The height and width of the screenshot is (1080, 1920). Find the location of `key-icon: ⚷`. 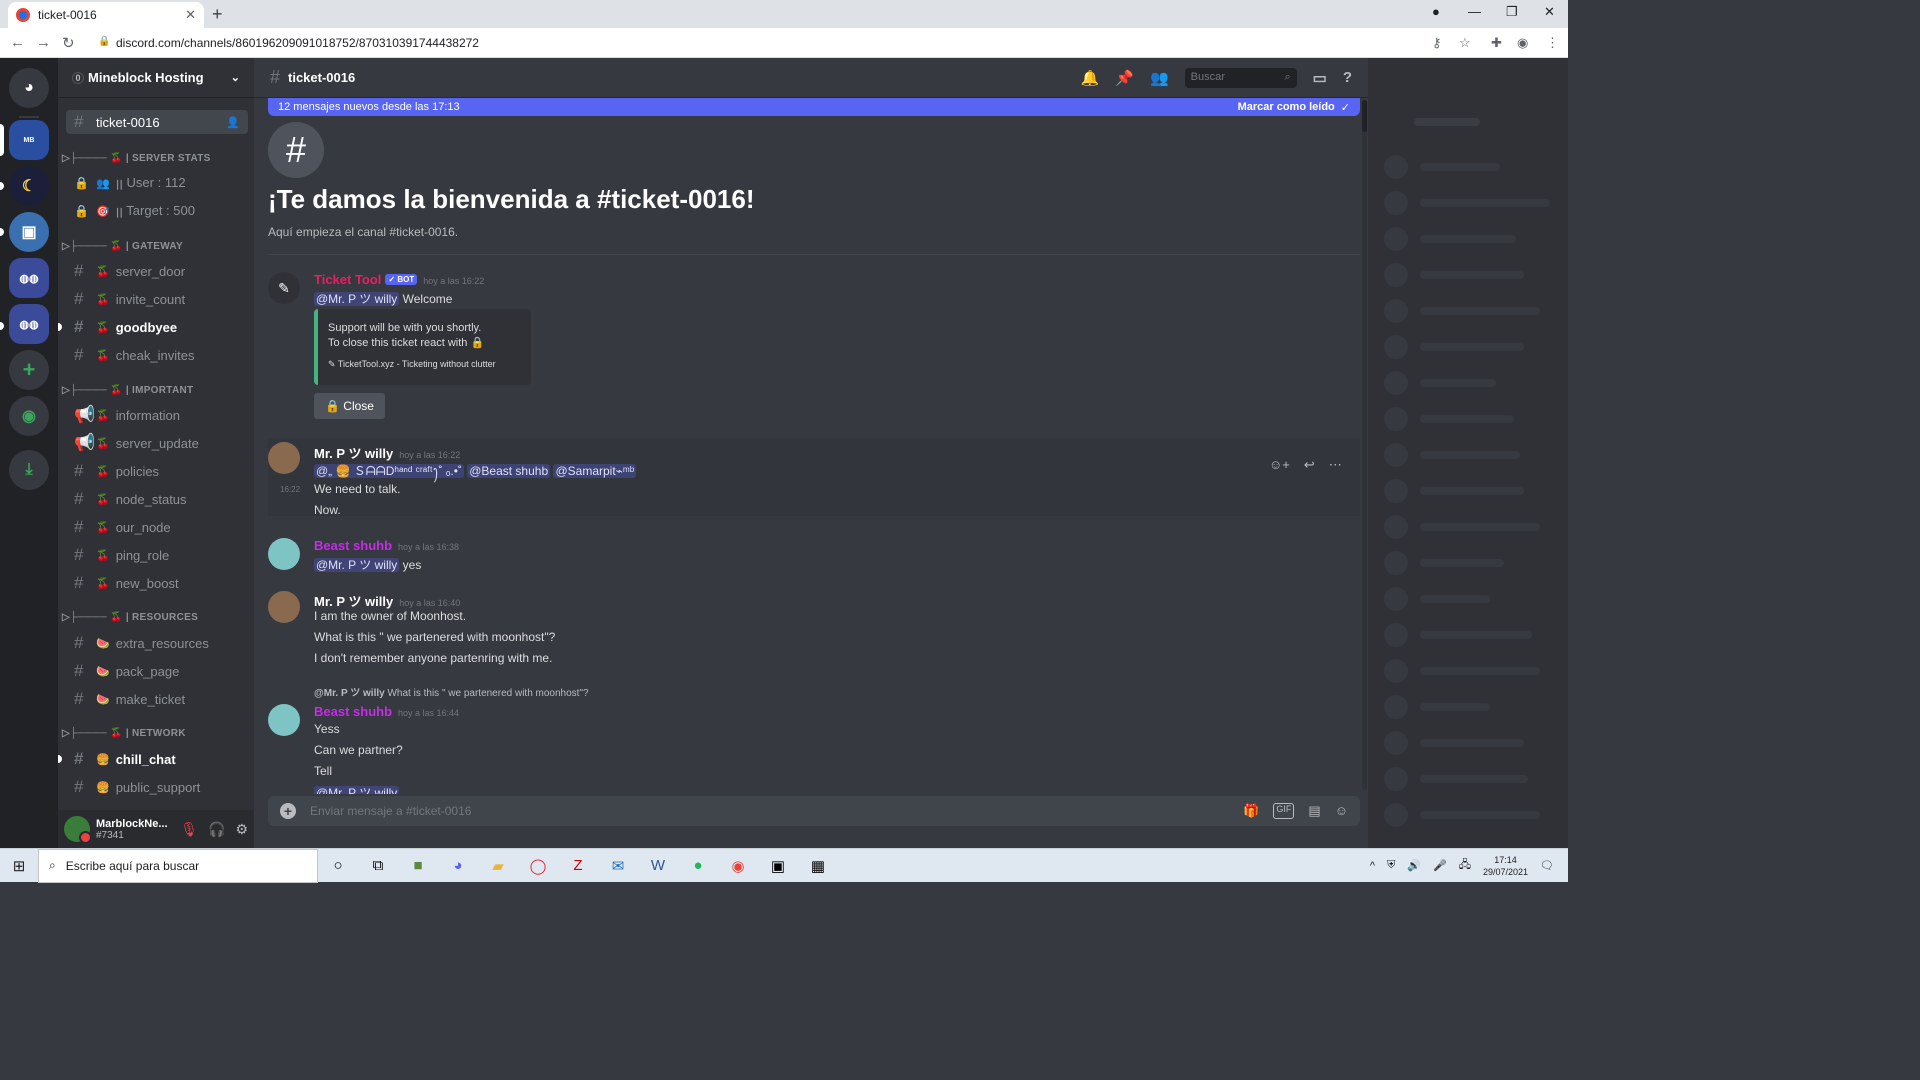

key-icon: ⚷ is located at coordinates (1437, 43).